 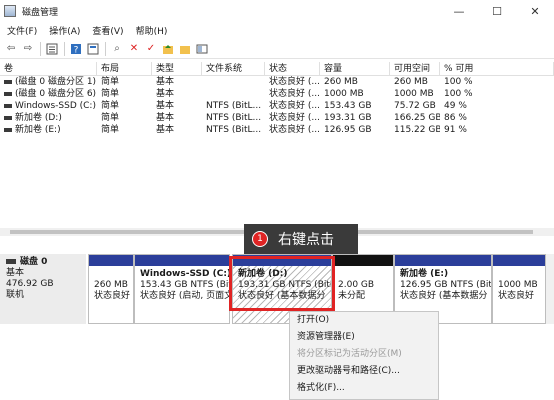 I want to click on partition-size: 2.00 GB, so click(x=356, y=285).